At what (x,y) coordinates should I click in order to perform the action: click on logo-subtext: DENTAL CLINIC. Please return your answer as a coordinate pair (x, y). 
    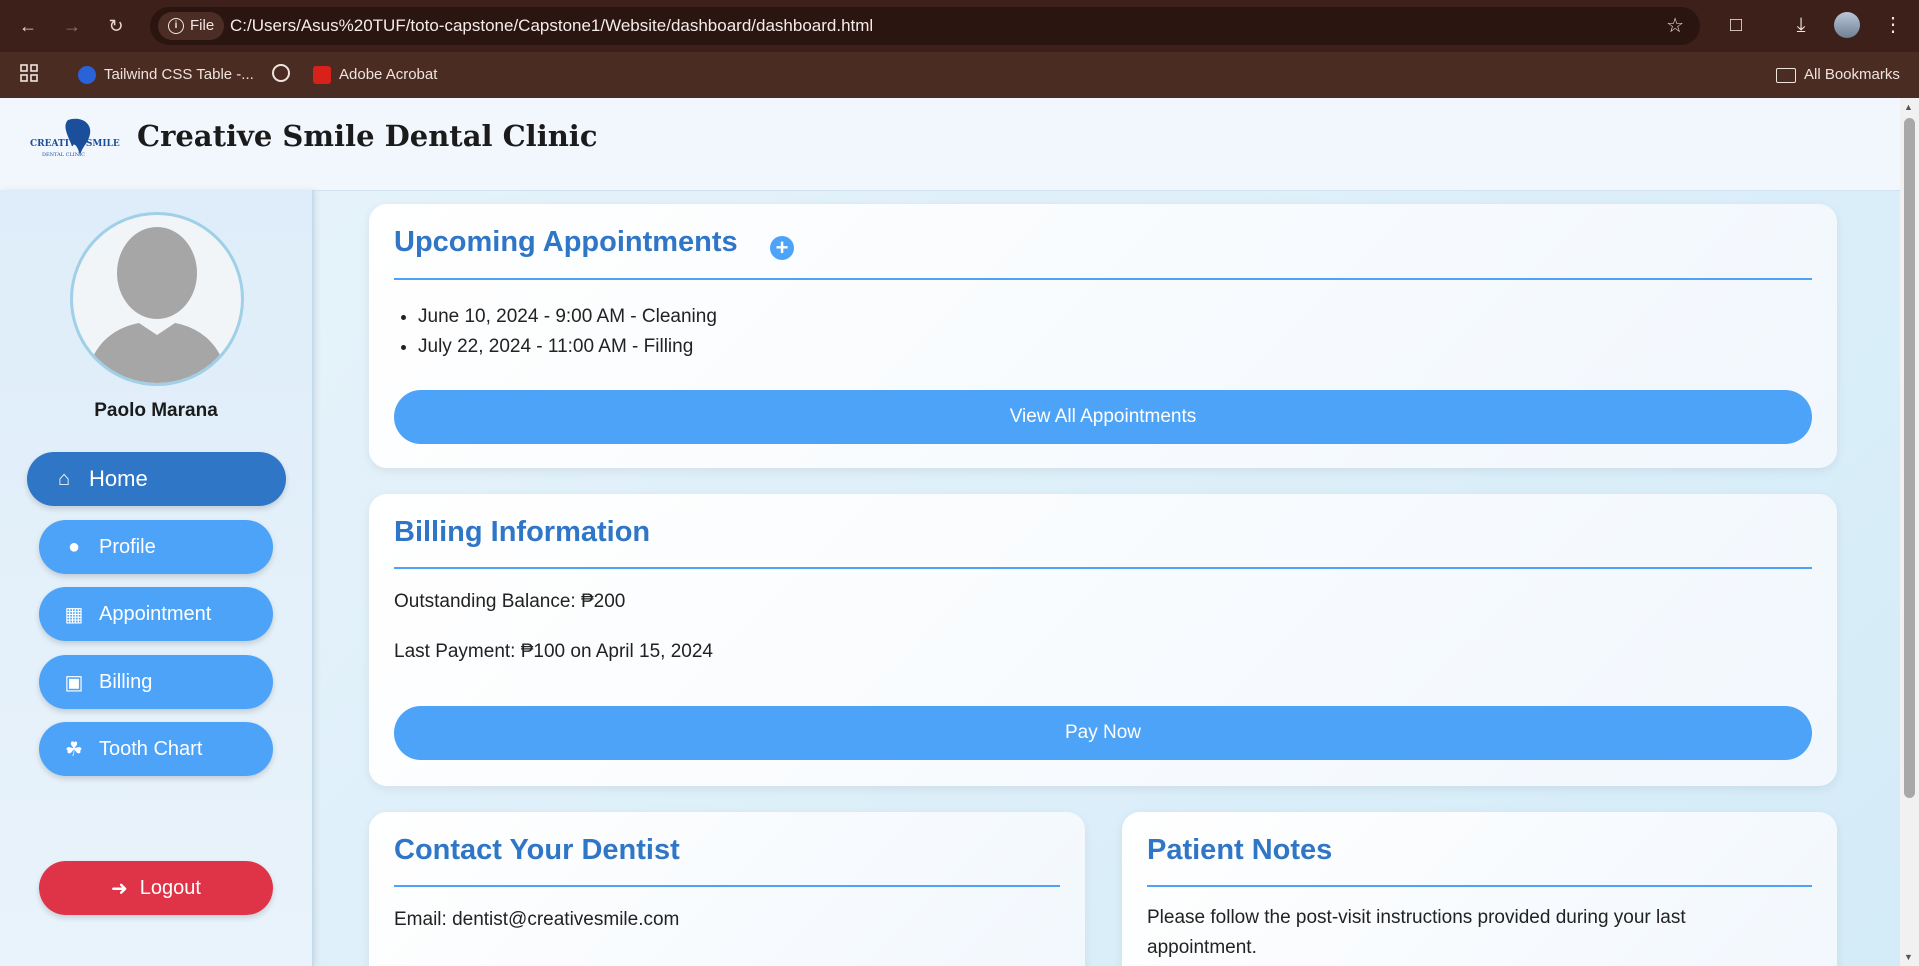
    Looking at the image, I should click on (63, 155).